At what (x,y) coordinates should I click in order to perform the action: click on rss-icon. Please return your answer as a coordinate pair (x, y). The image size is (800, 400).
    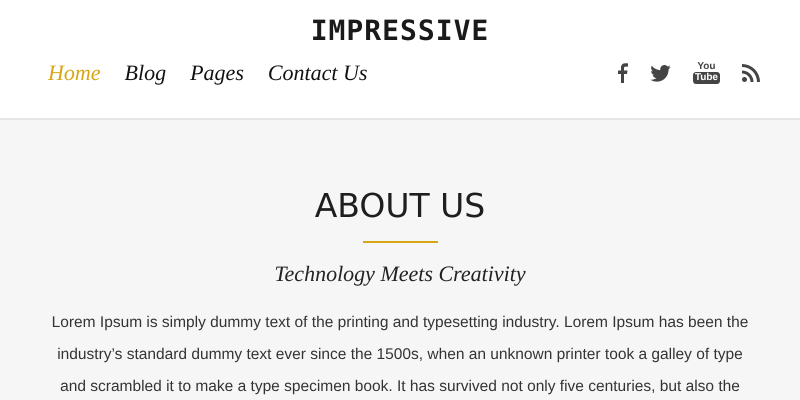
    Looking at the image, I should click on (751, 73).